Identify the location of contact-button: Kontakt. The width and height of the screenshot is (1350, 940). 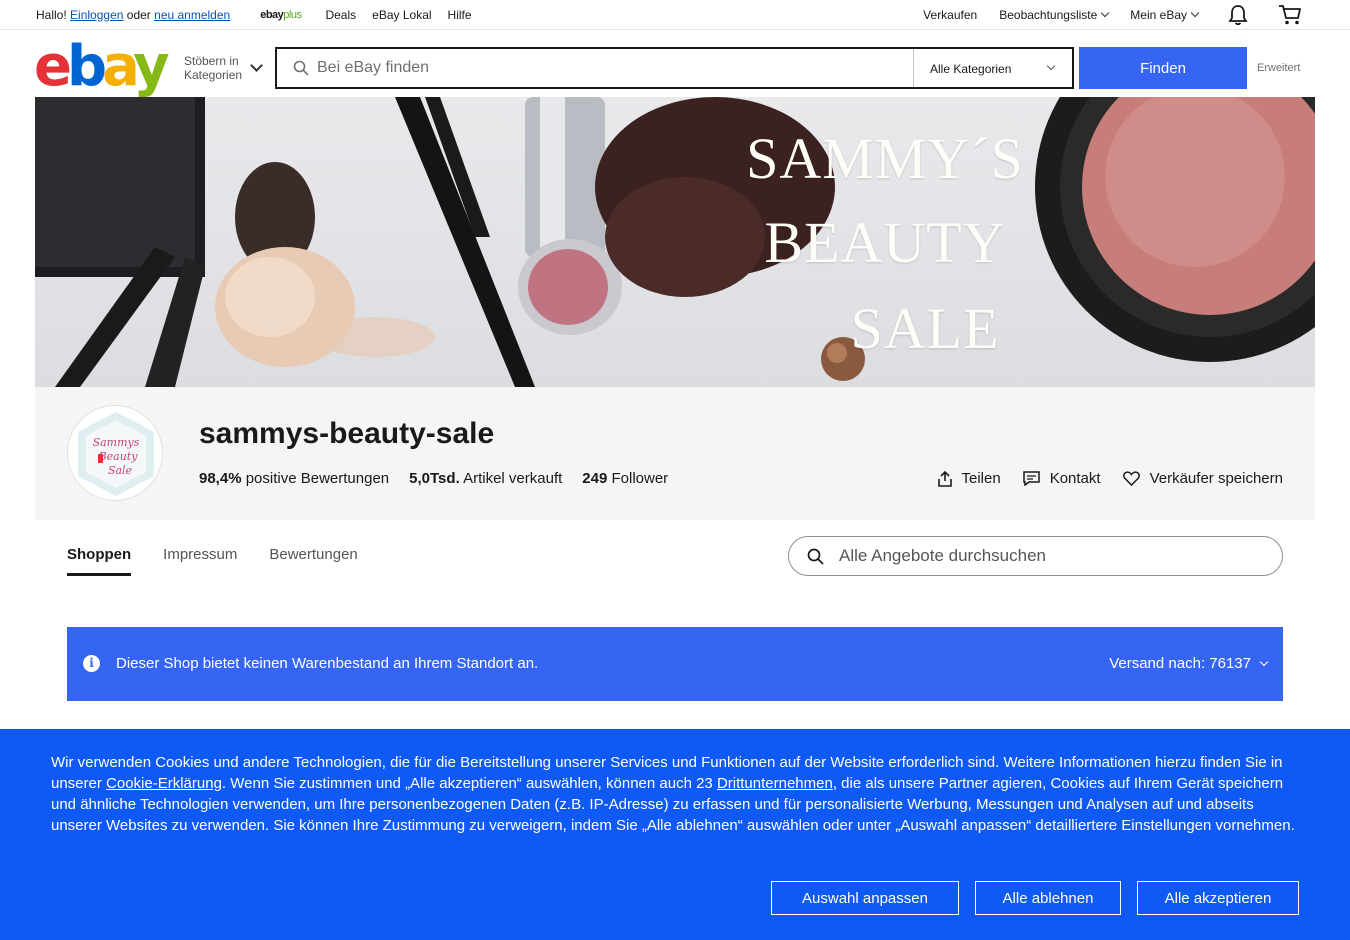
(1061, 478).